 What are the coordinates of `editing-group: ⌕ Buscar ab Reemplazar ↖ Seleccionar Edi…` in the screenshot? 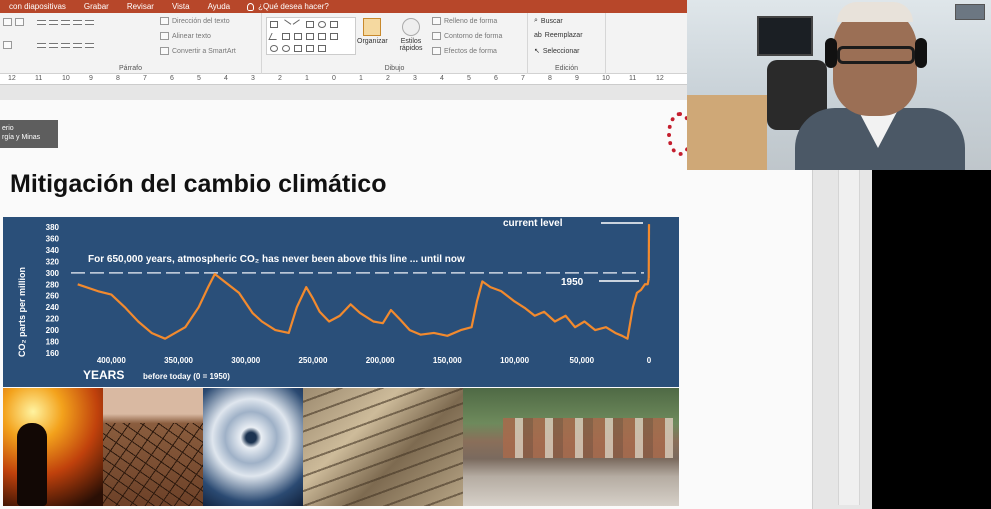 It's located at (567, 43).